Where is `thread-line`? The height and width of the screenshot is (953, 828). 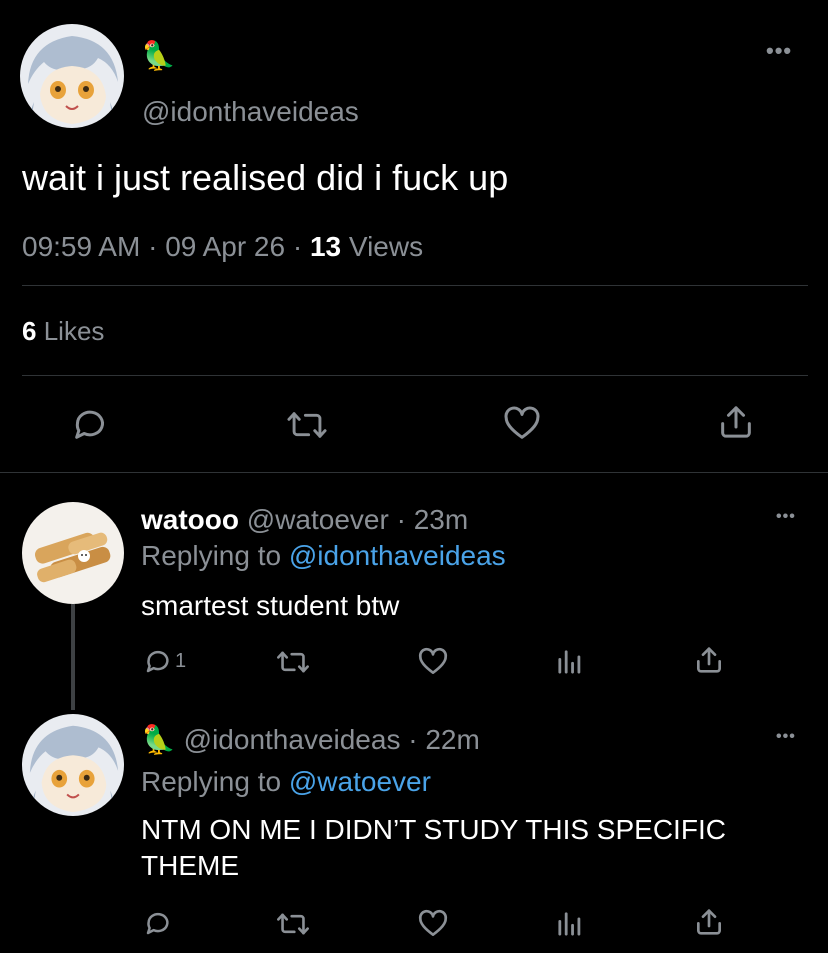
thread-line is located at coordinates (73, 657).